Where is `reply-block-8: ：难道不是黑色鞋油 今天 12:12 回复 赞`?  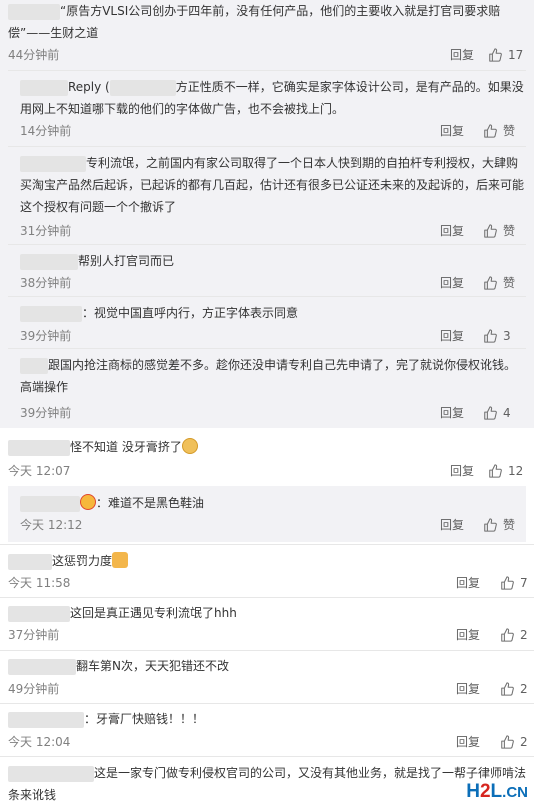
reply-block-8: ：难道不是黑色鞋油 今天 12:12 回复 赞 is located at coordinates (267, 514).